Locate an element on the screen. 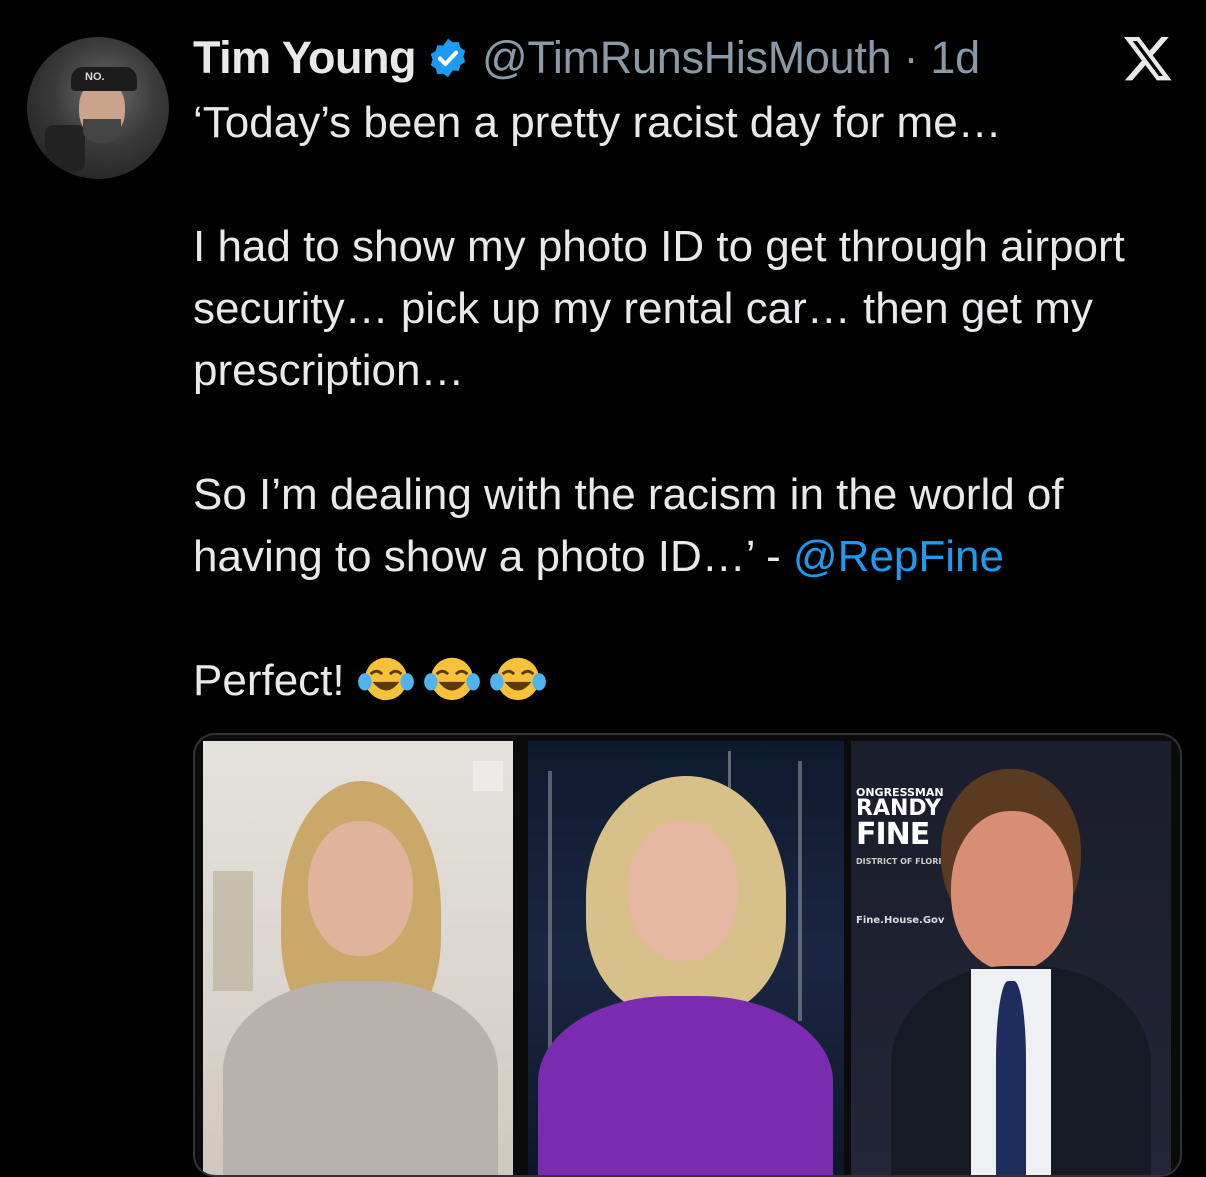  author-name: Tim Young is located at coordinates (305, 58).